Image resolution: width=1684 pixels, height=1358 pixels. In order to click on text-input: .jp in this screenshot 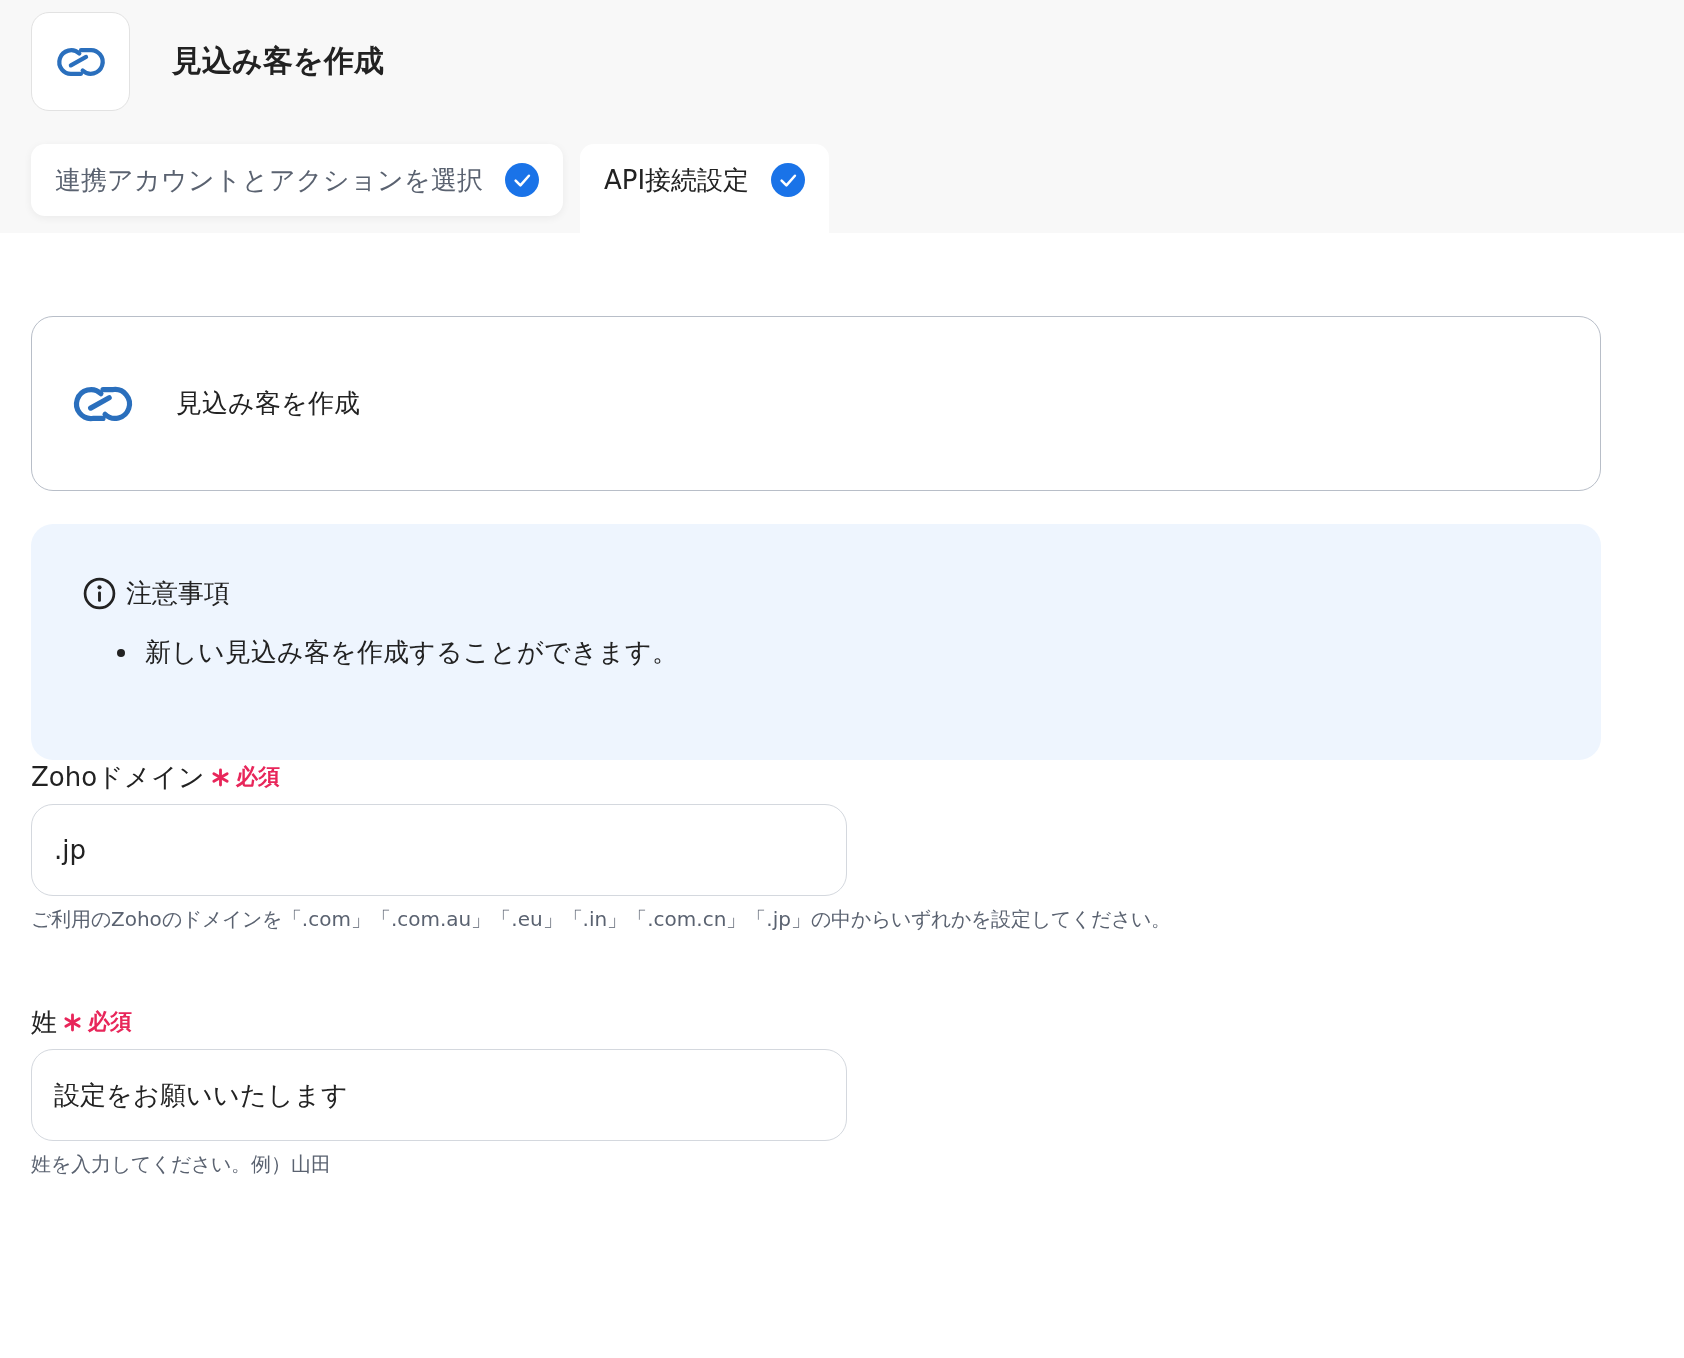, I will do `click(439, 850)`.